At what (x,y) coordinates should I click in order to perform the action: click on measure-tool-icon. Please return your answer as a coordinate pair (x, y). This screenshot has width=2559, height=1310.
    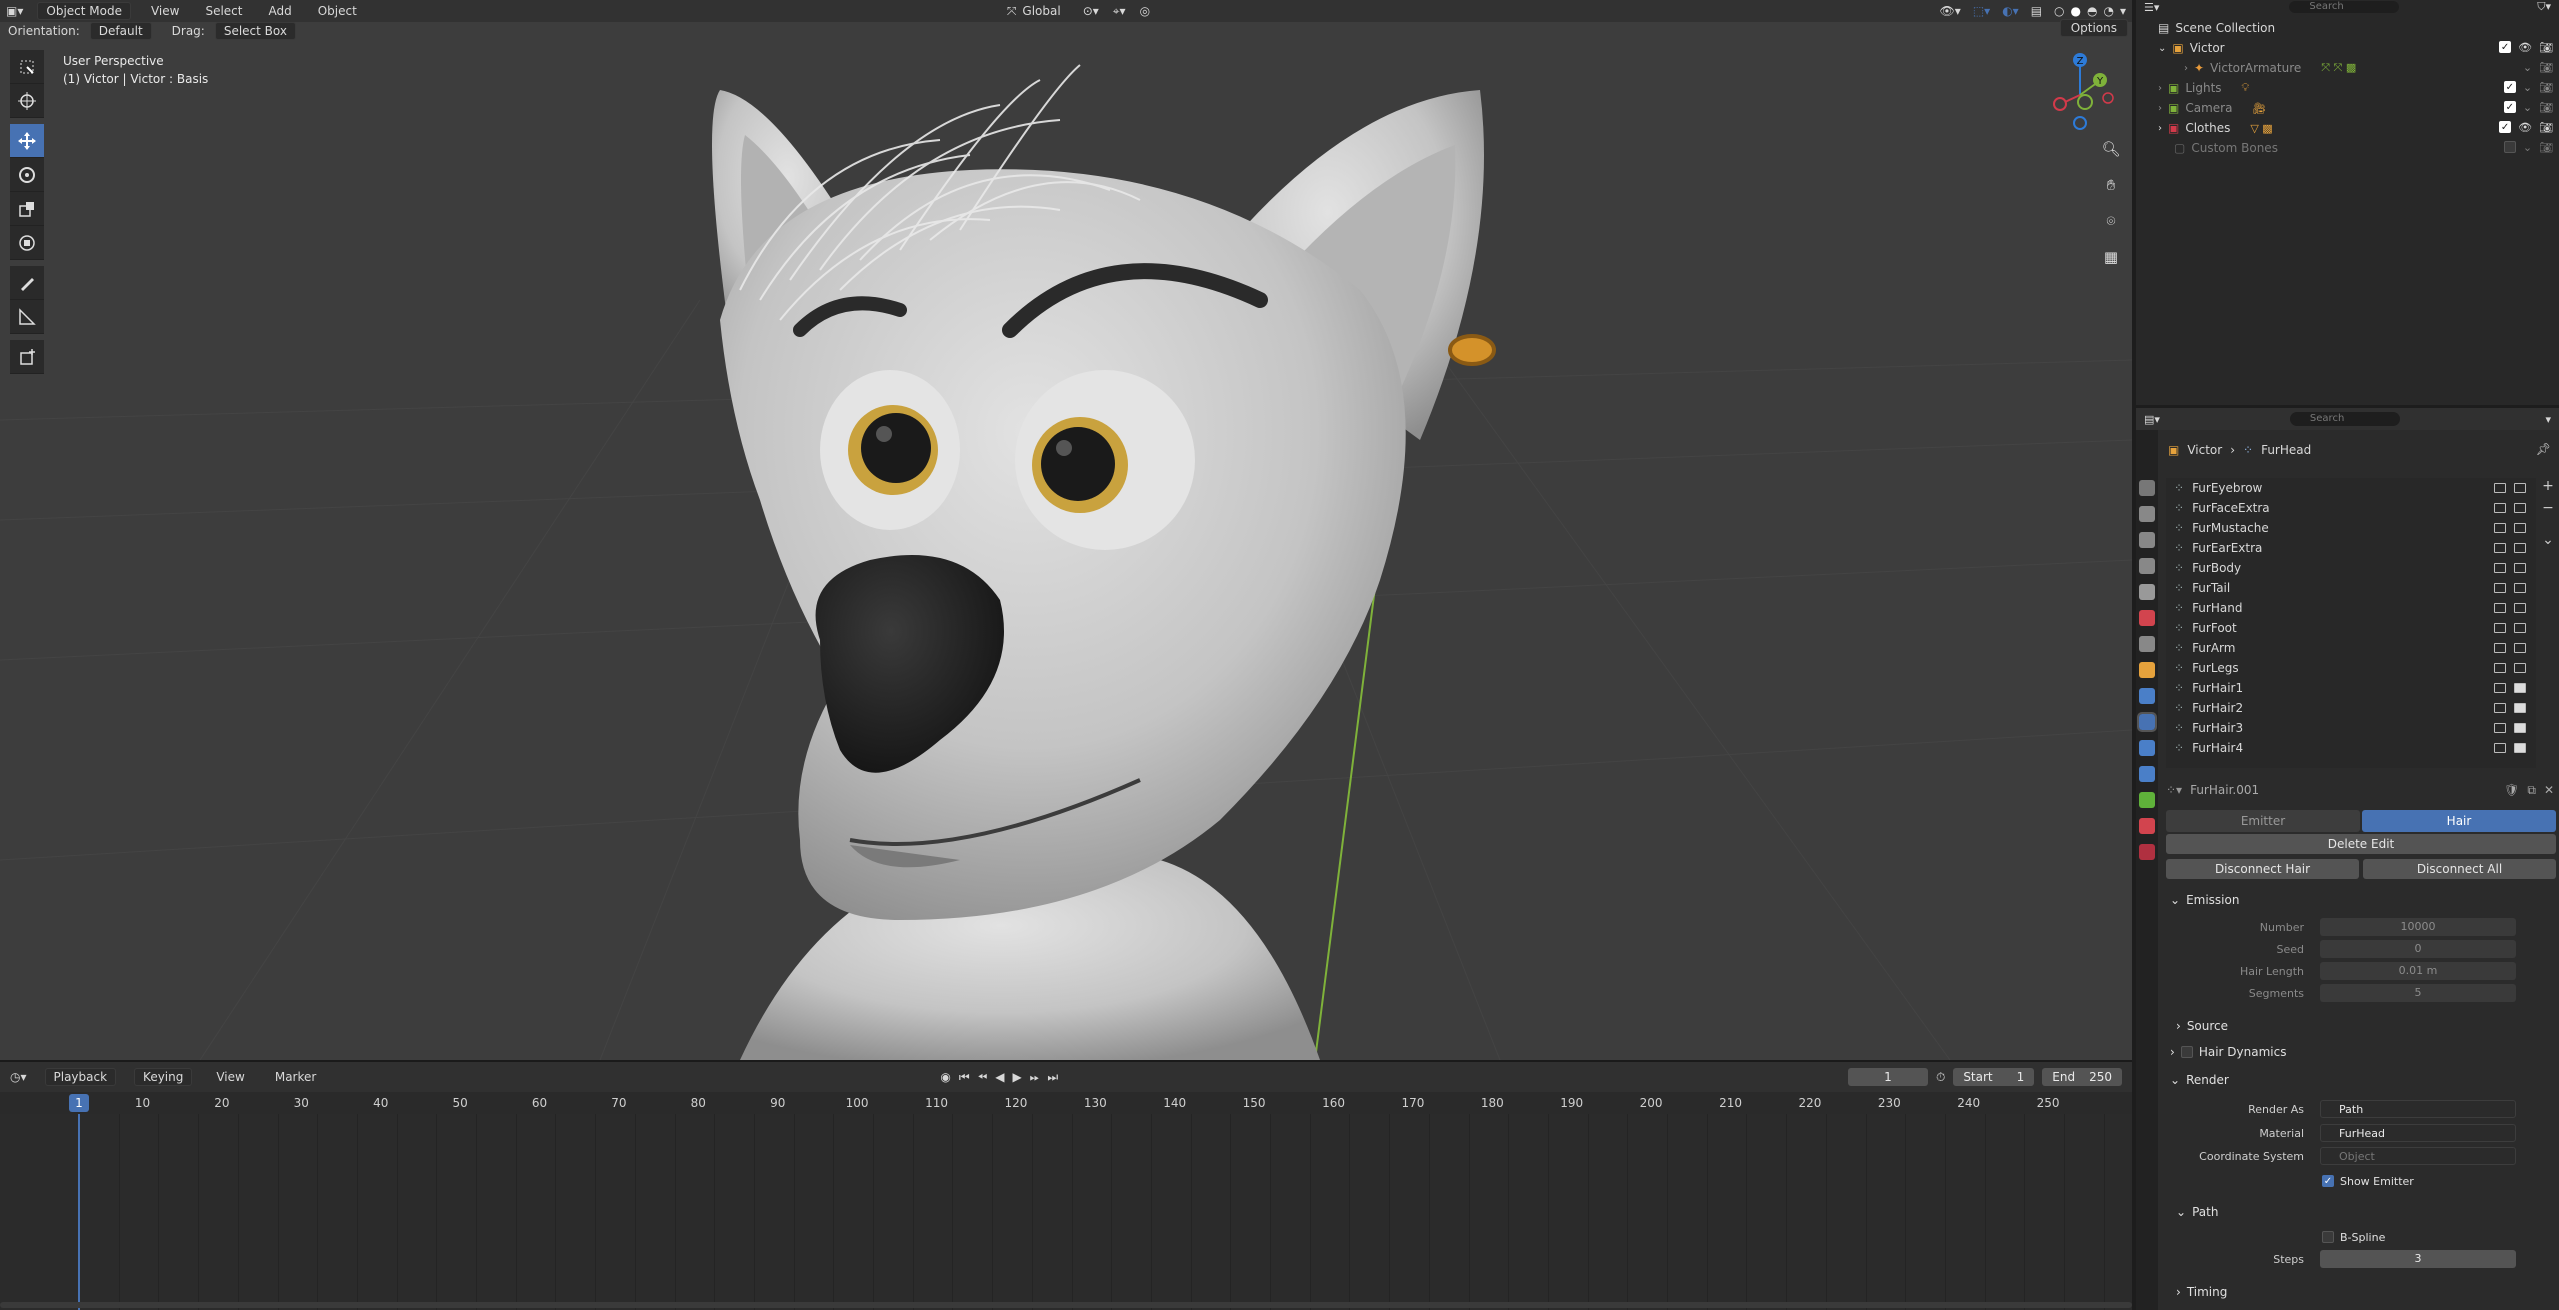
    Looking at the image, I should click on (27, 317).